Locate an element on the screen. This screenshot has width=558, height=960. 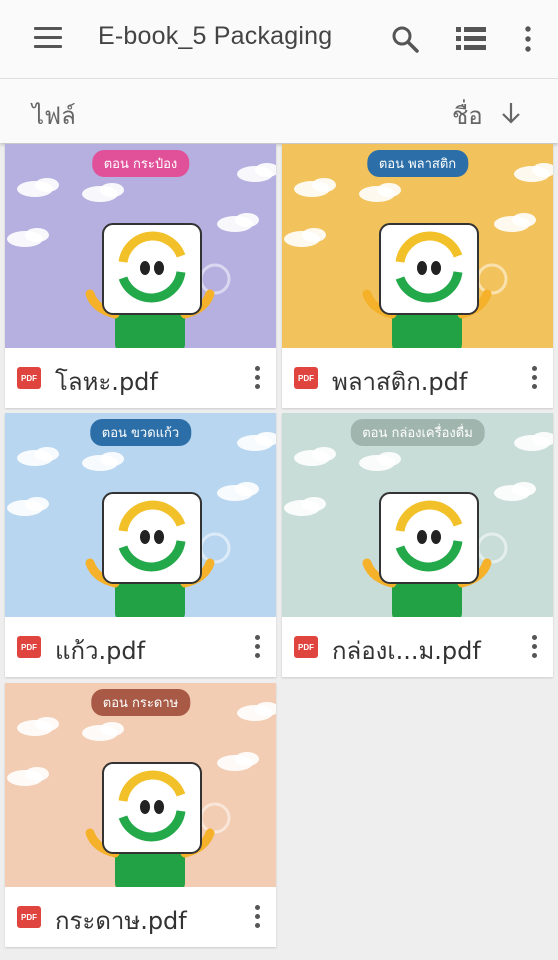
episode-badge: ตอน พลาสติก is located at coordinates (417, 163).